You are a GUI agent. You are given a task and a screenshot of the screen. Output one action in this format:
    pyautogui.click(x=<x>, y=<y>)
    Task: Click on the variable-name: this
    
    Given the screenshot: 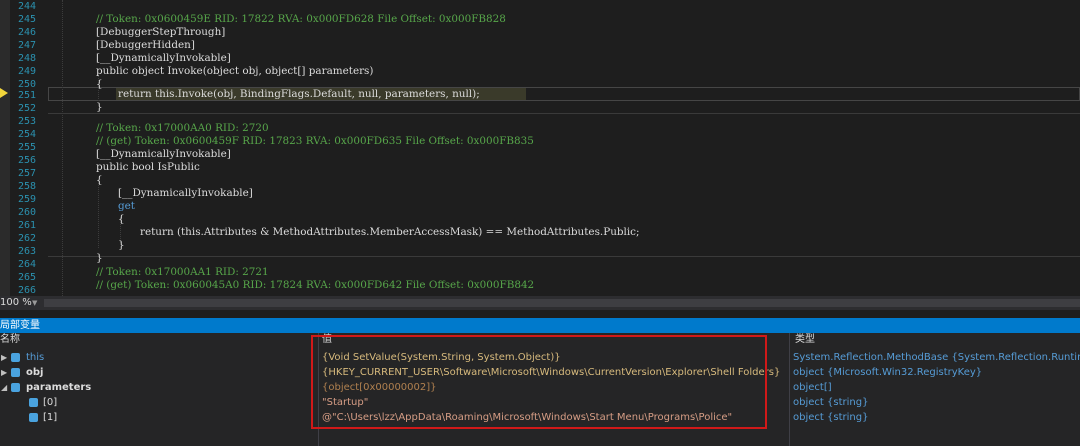 What is the action you would take?
    pyautogui.click(x=35, y=357)
    